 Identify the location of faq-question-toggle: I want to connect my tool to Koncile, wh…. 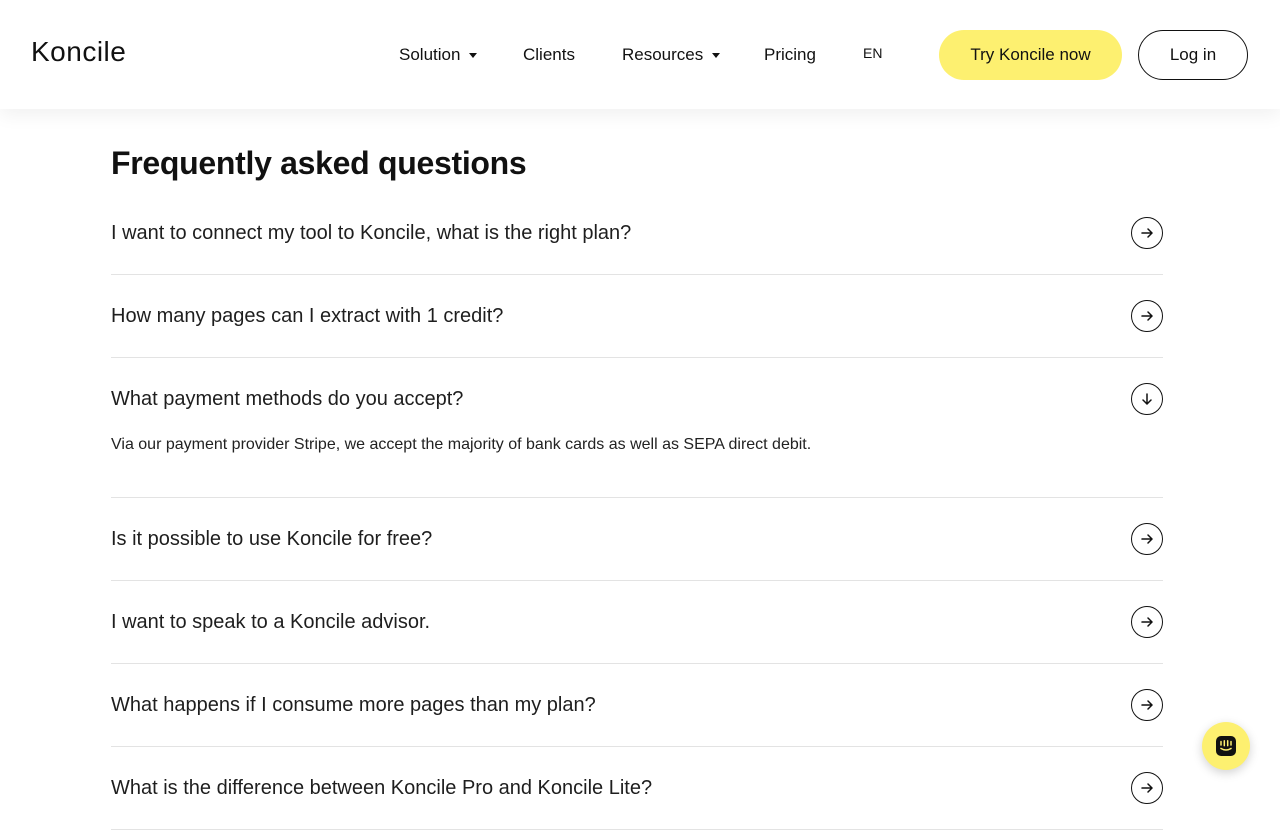
(637, 233).